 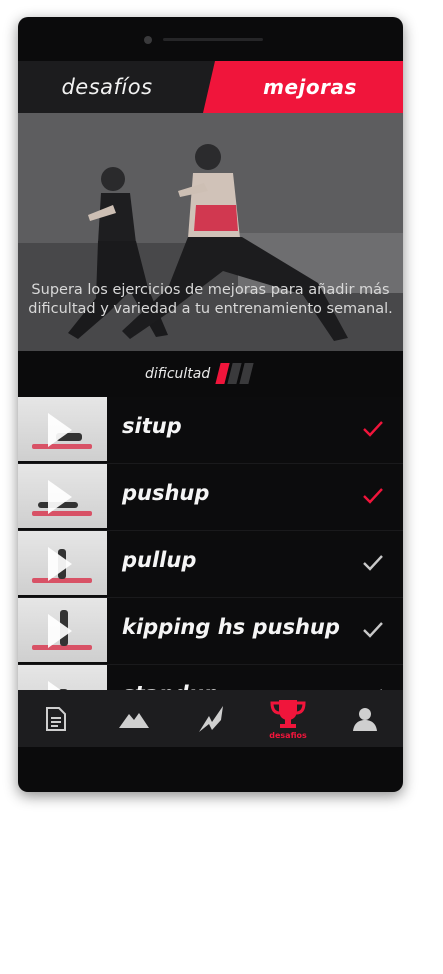 I want to click on exercise-row: standup, so click(x=210, y=677).